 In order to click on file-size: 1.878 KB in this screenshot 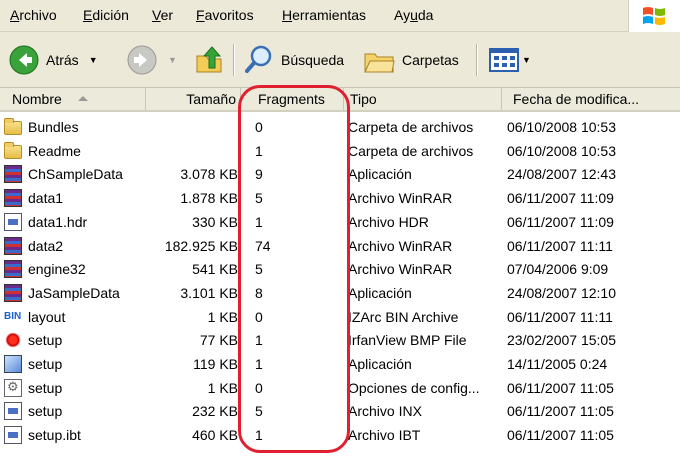, I will do `click(209, 198)`.